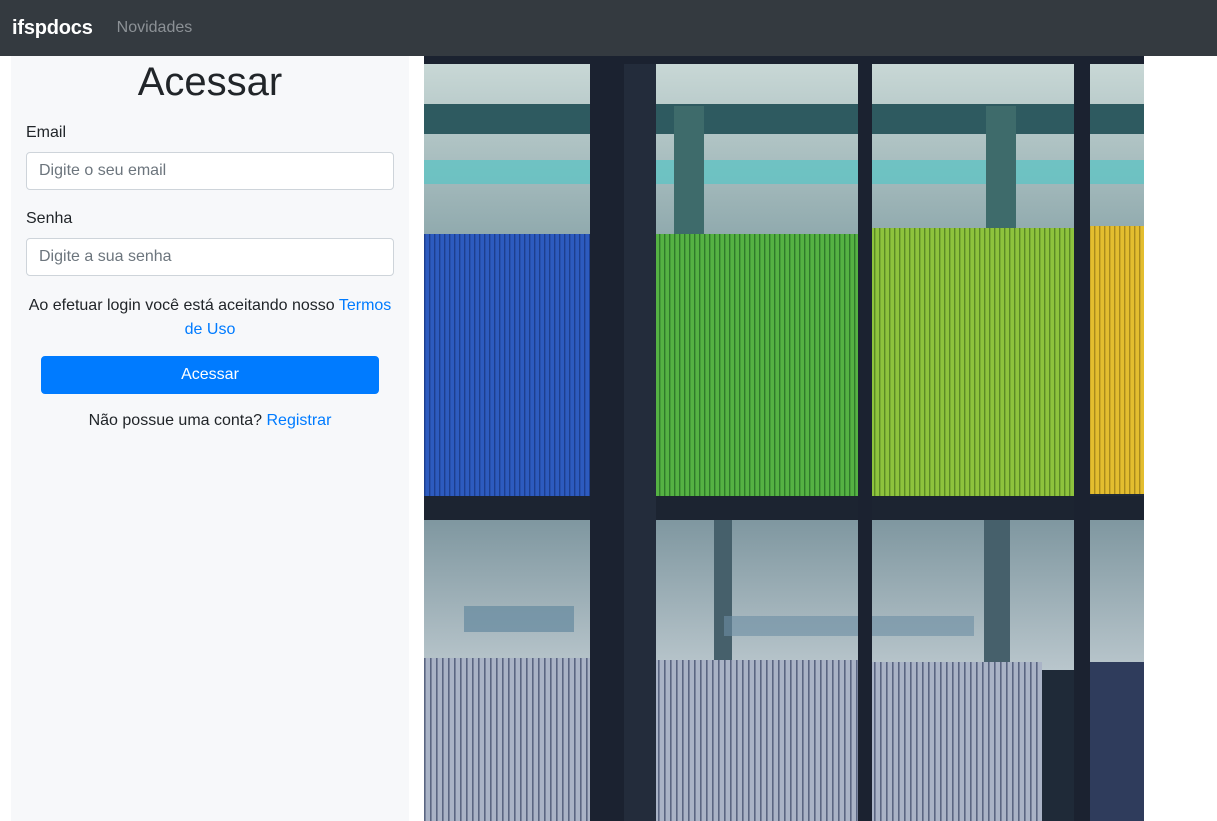 This screenshot has width=1217, height=821. What do you see at coordinates (46, 132) in the screenshot?
I see `email-label: Email` at bounding box center [46, 132].